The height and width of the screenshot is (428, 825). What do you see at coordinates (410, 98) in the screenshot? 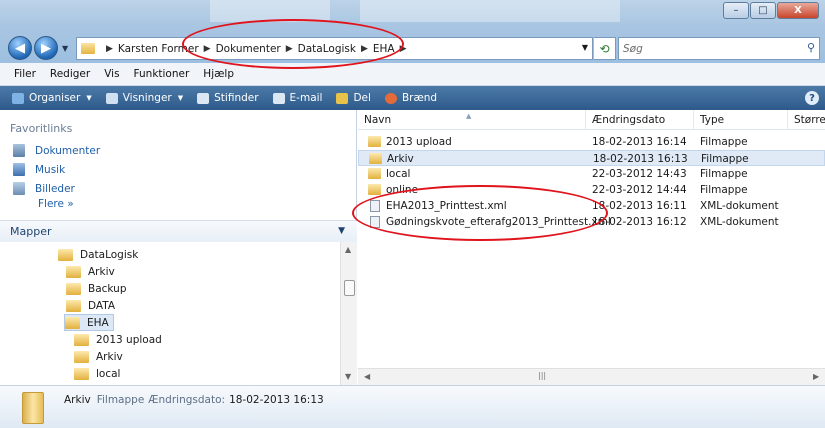
I see `burn-button: Brænd` at bounding box center [410, 98].